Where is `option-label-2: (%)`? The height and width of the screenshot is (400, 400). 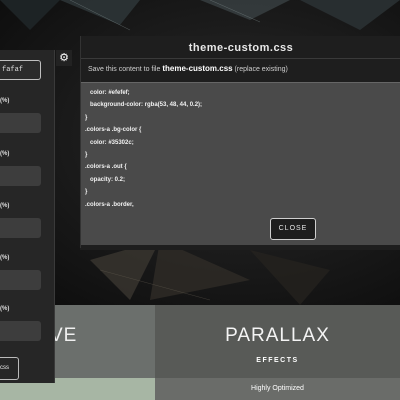
option-label-2: (%) is located at coordinates (5, 154).